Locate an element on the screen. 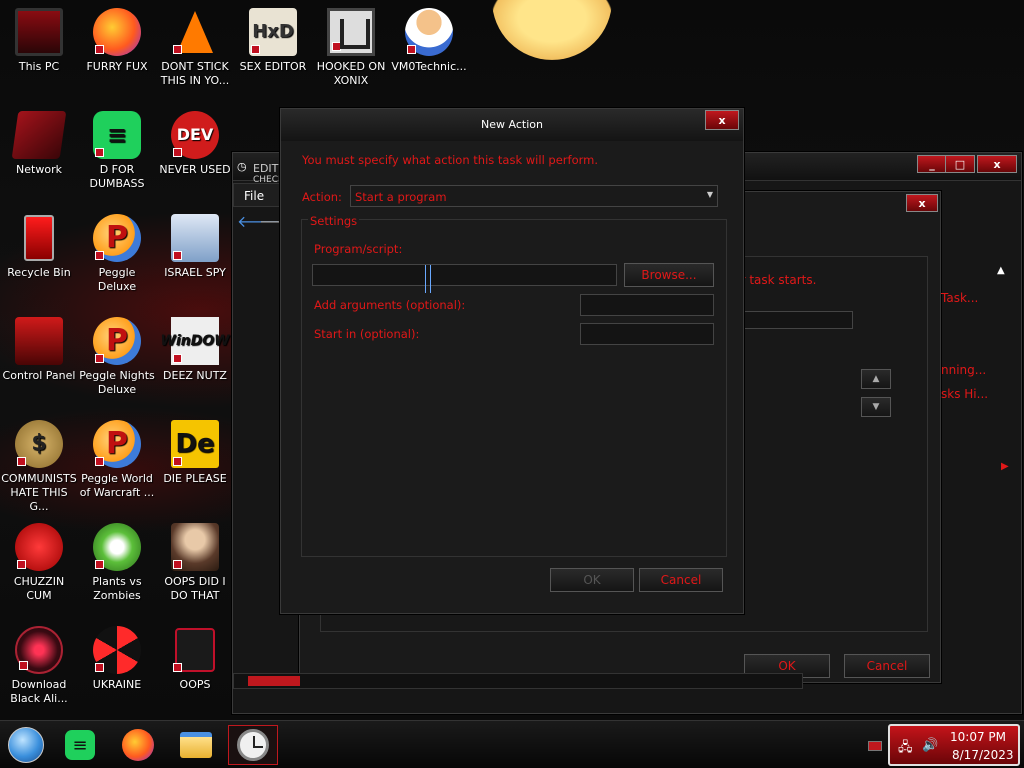  action-select: Start a program ▼ is located at coordinates (534, 196).